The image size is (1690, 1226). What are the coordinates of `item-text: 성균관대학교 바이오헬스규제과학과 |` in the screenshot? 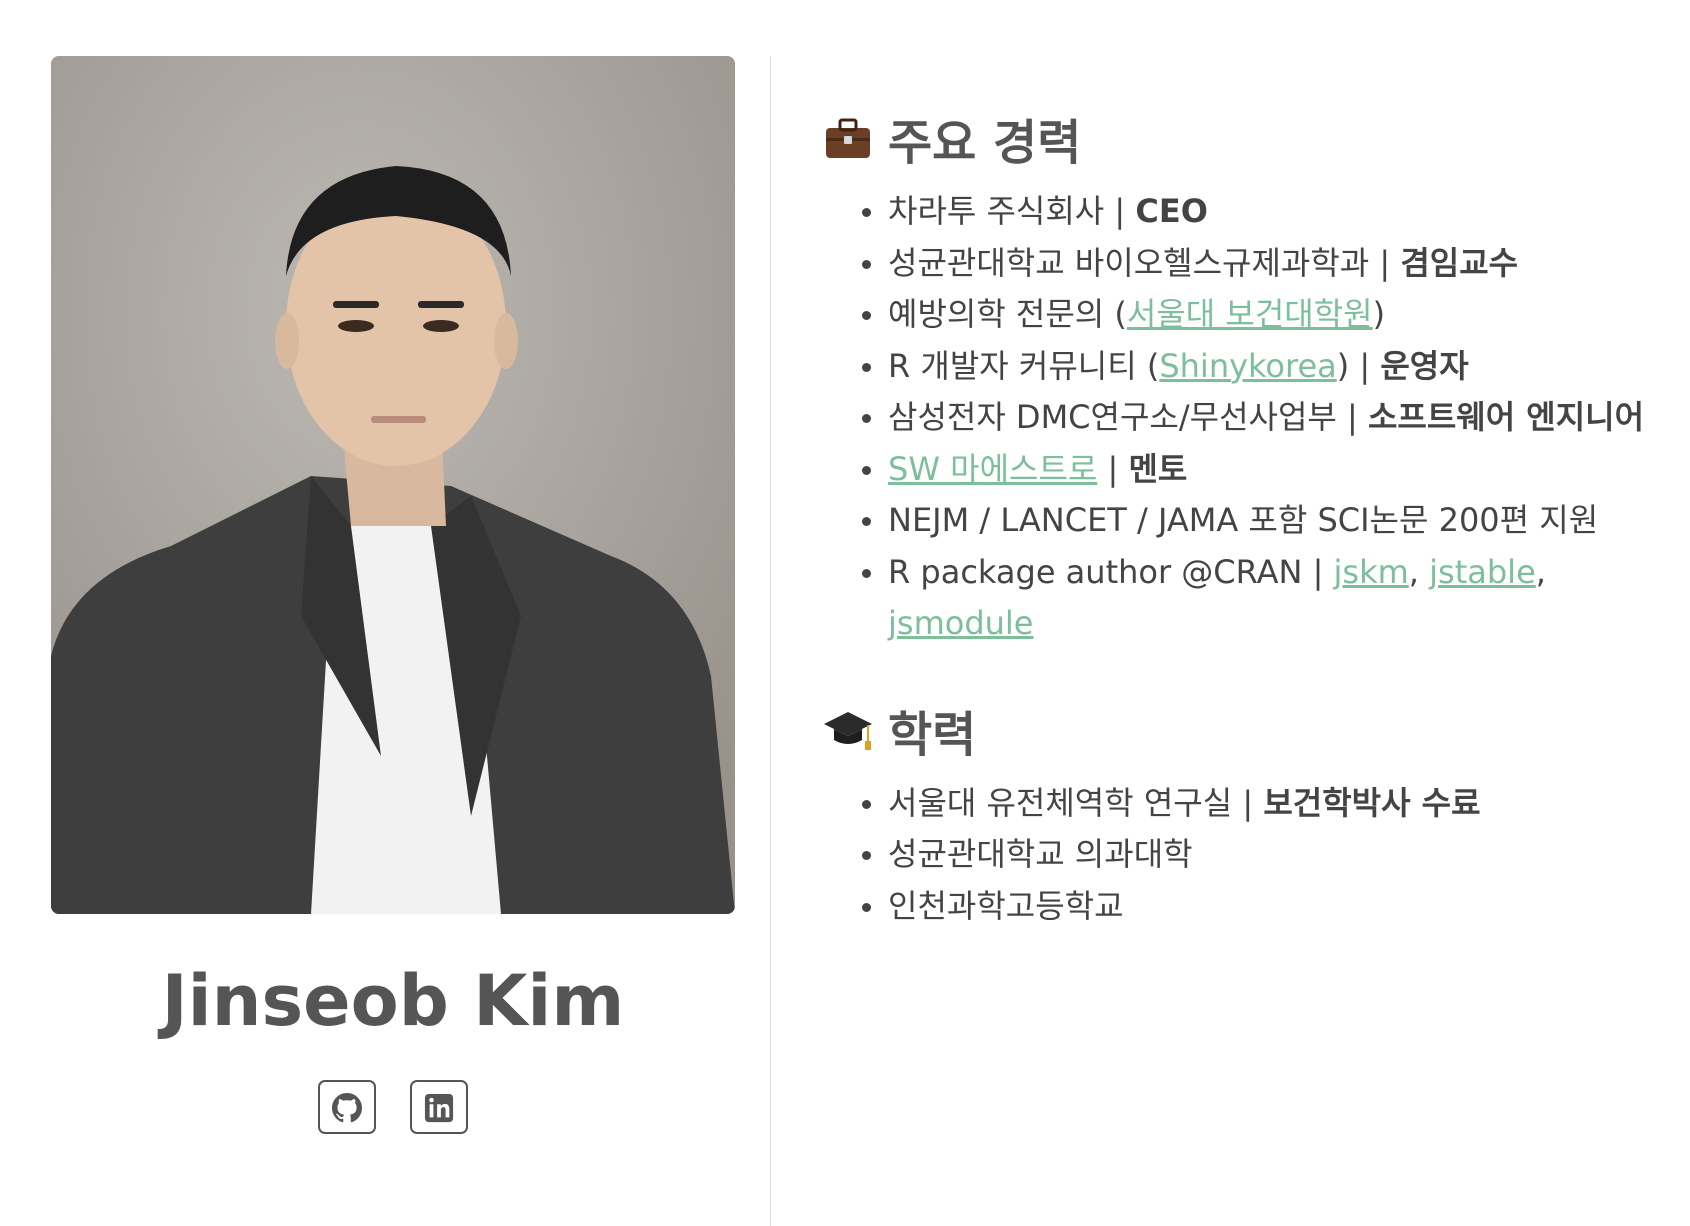 It's located at (1144, 262).